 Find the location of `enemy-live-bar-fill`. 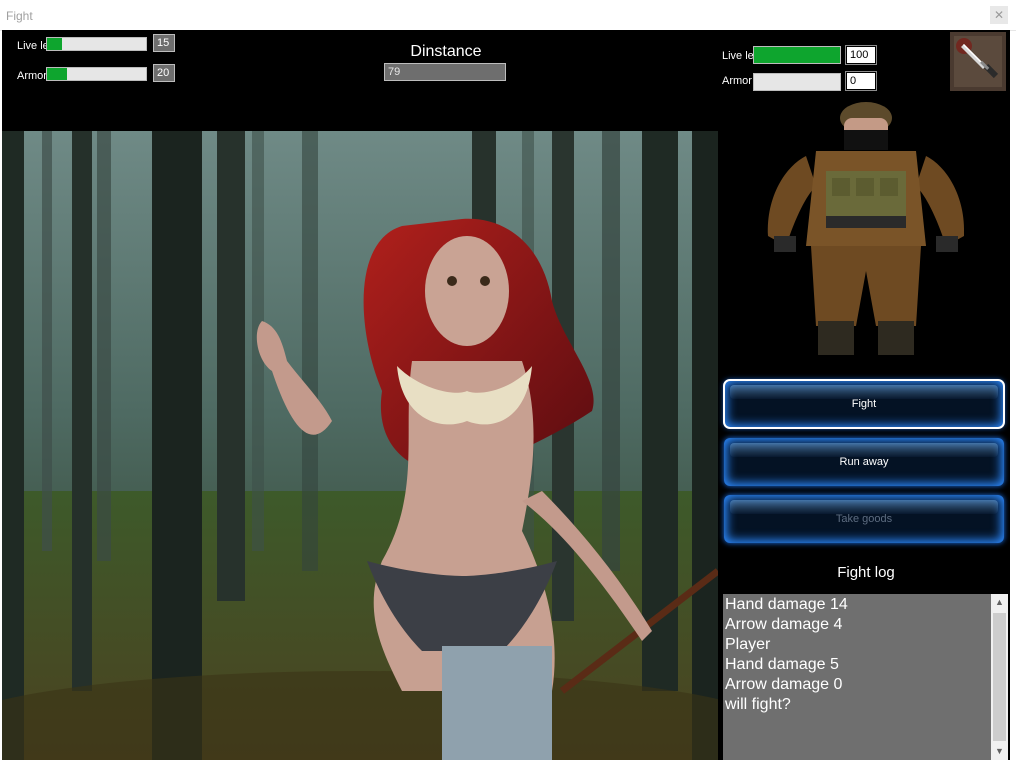

enemy-live-bar-fill is located at coordinates (797, 55).